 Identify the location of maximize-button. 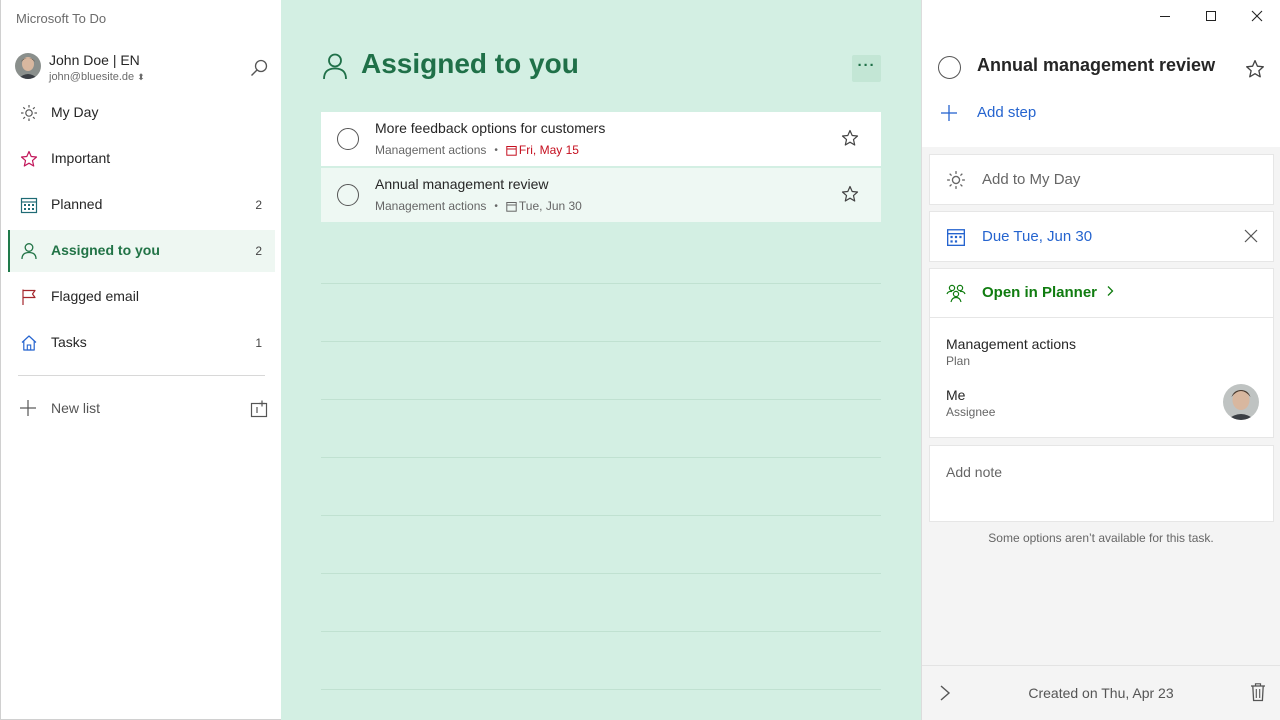
(1211, 16).